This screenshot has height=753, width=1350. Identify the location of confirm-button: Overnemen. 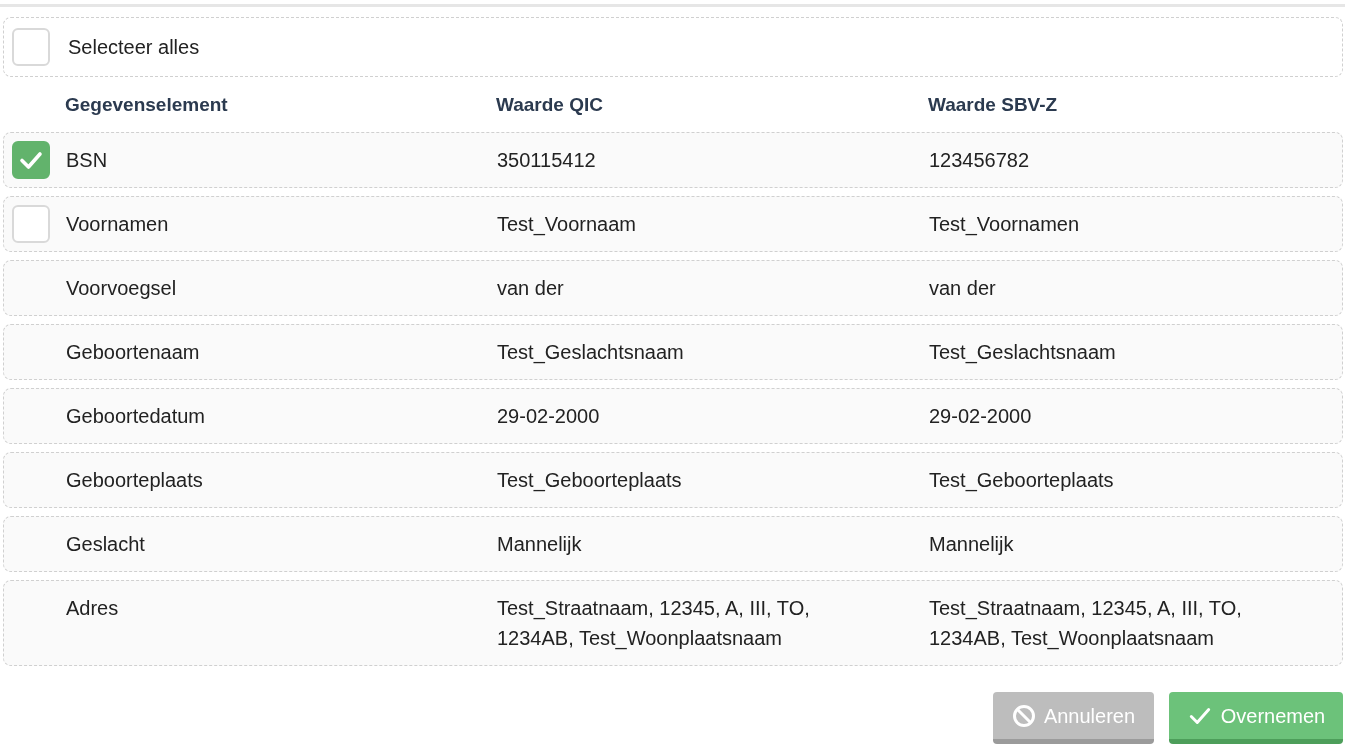
(1256, 718).